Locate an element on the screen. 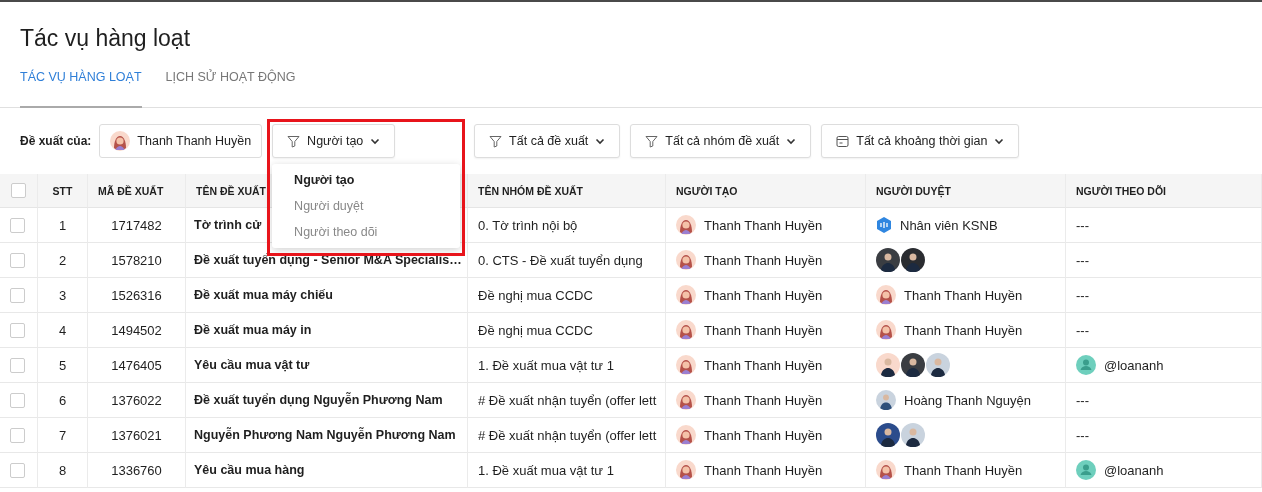 The height and width of the screenshot is (492, 1262). column-header: NGƯỜI THEO DÕI is located at coordinates (1164, 191).